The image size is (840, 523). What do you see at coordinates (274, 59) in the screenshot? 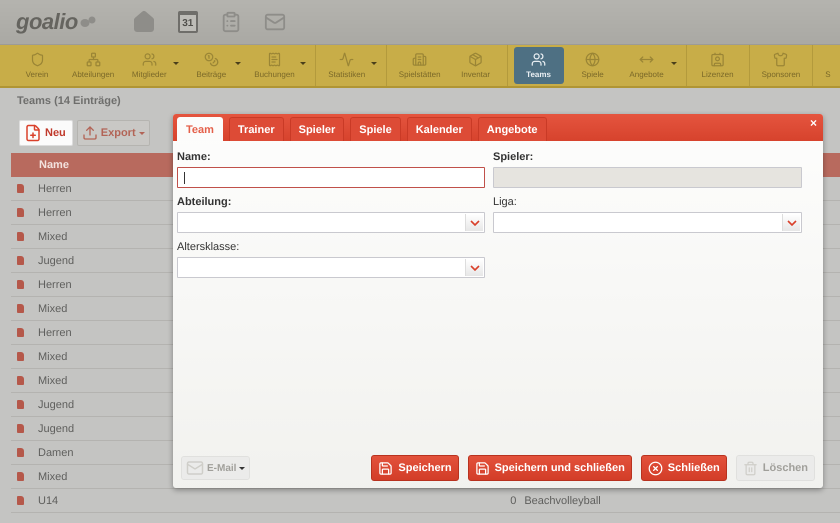
I see `receipt-icon` at bounding box center [274, 59].